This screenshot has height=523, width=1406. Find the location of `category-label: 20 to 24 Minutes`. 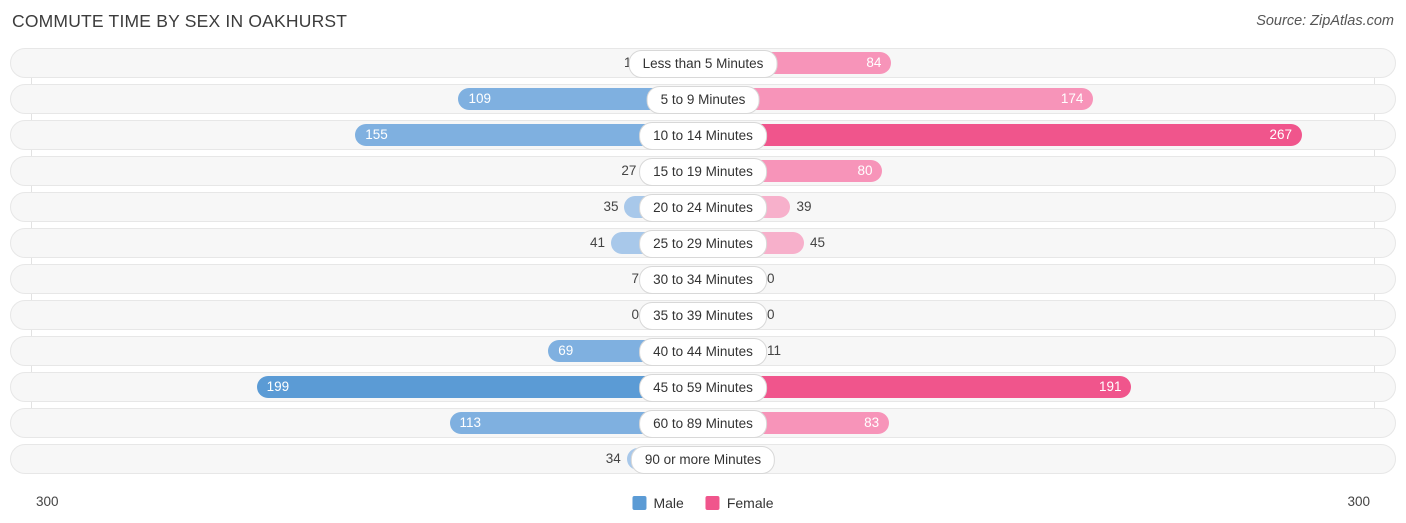

category-label: 20 to 24 Minutes is located at coordinates (703, 208).